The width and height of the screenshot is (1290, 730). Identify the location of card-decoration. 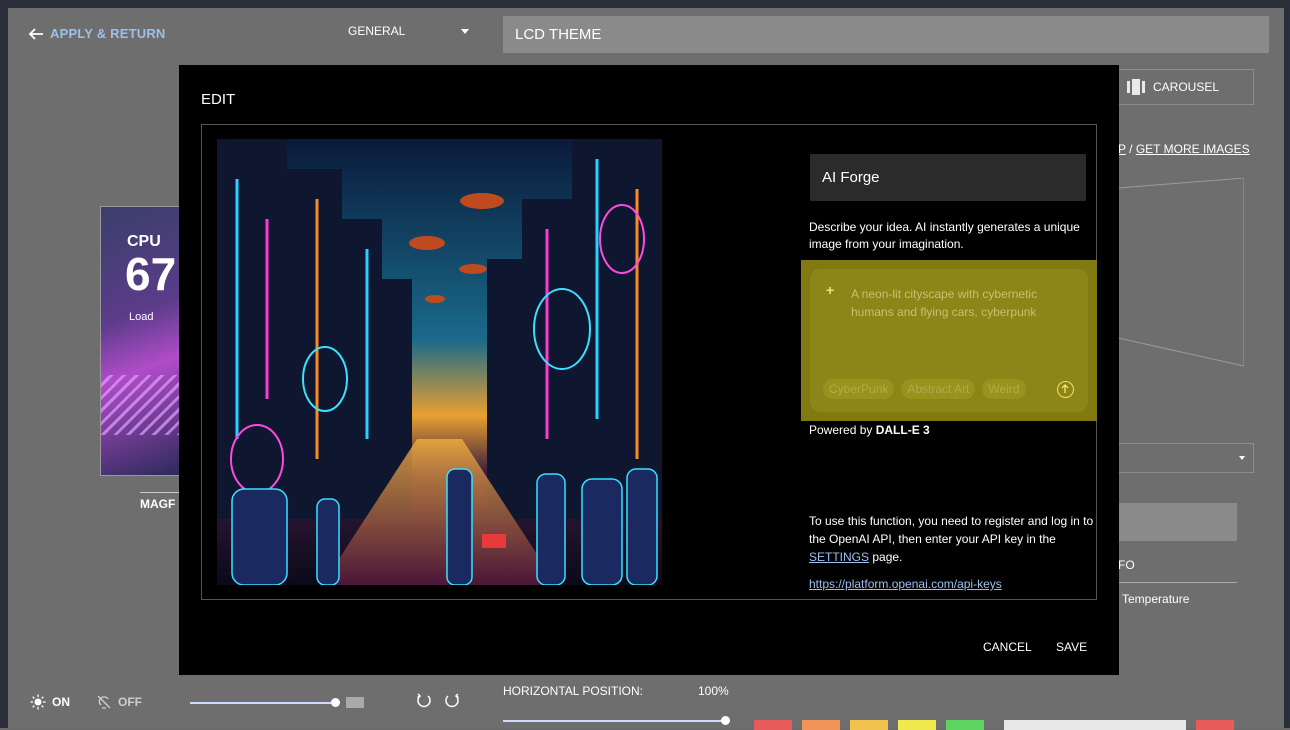
(140, 405).